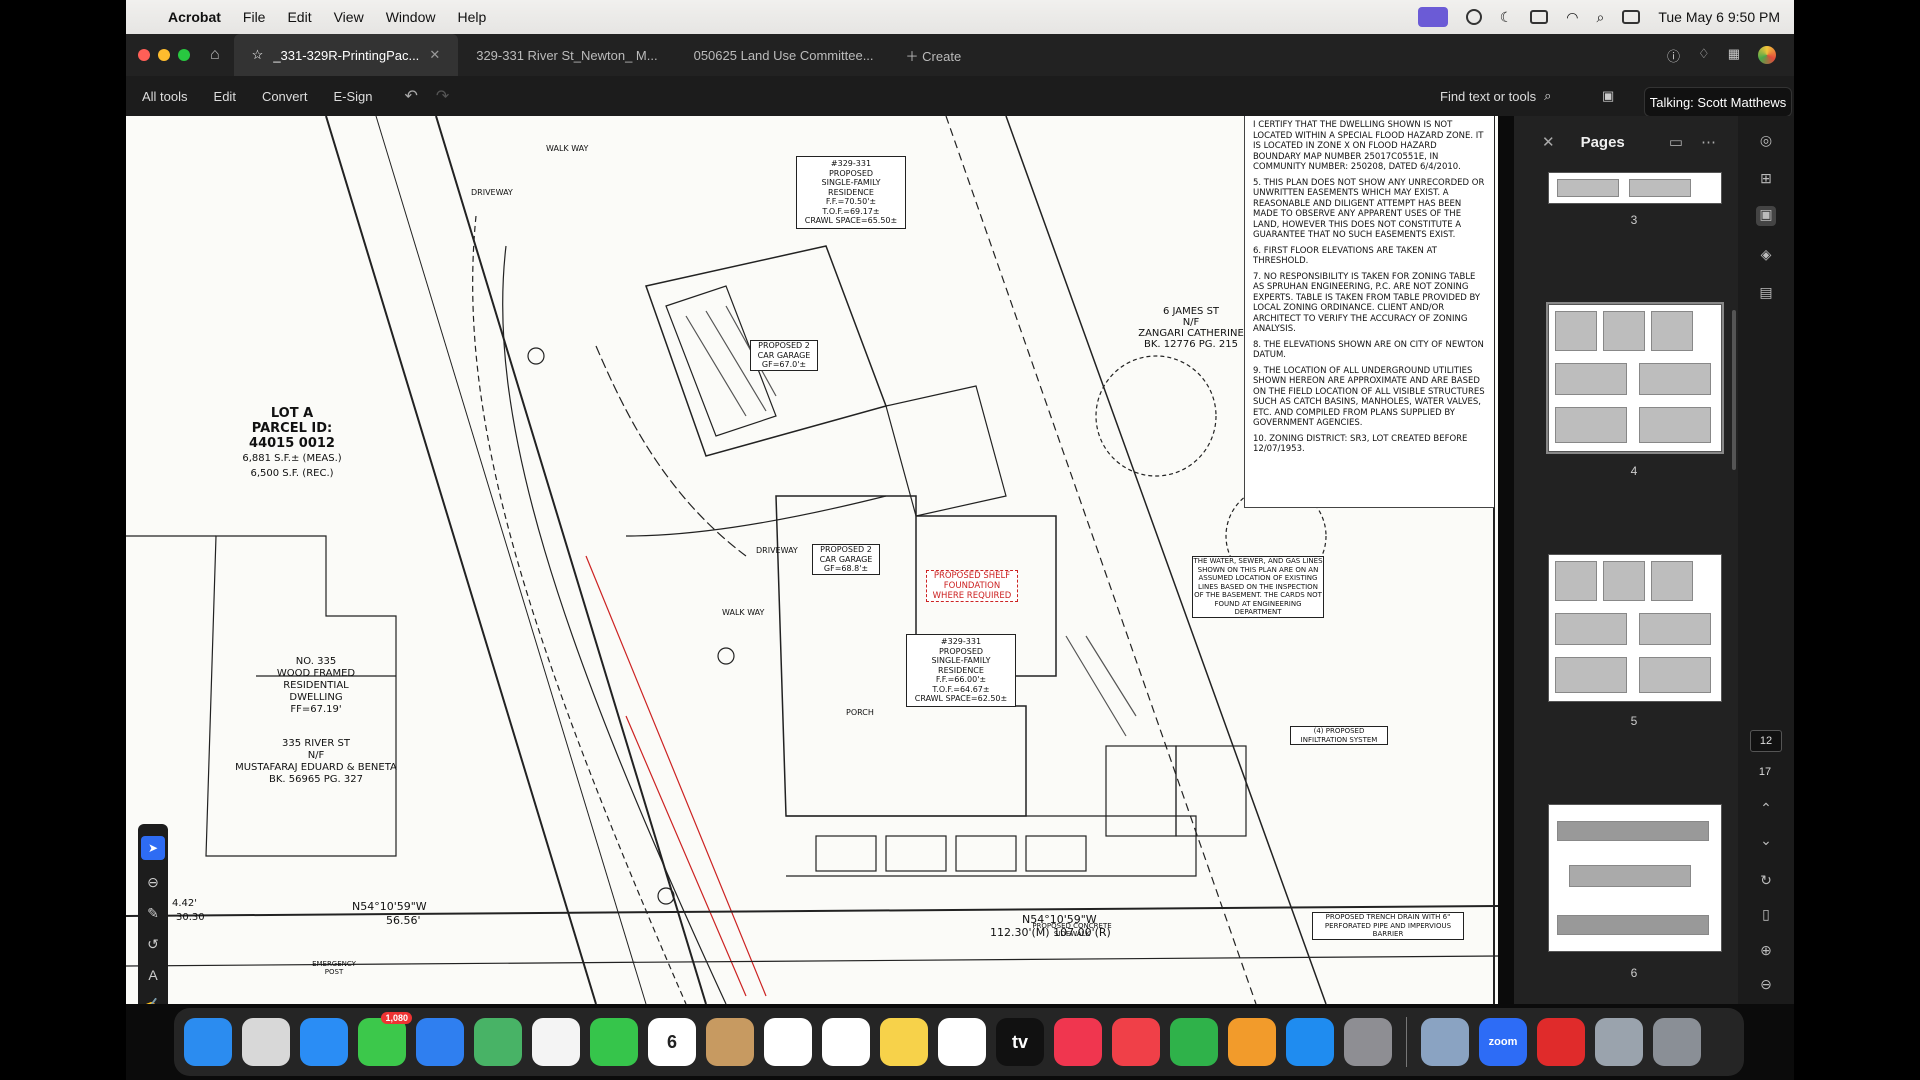 This screenshot has height=1080, width=1920. I want to click on settings-icon, so click(1368, 1042).